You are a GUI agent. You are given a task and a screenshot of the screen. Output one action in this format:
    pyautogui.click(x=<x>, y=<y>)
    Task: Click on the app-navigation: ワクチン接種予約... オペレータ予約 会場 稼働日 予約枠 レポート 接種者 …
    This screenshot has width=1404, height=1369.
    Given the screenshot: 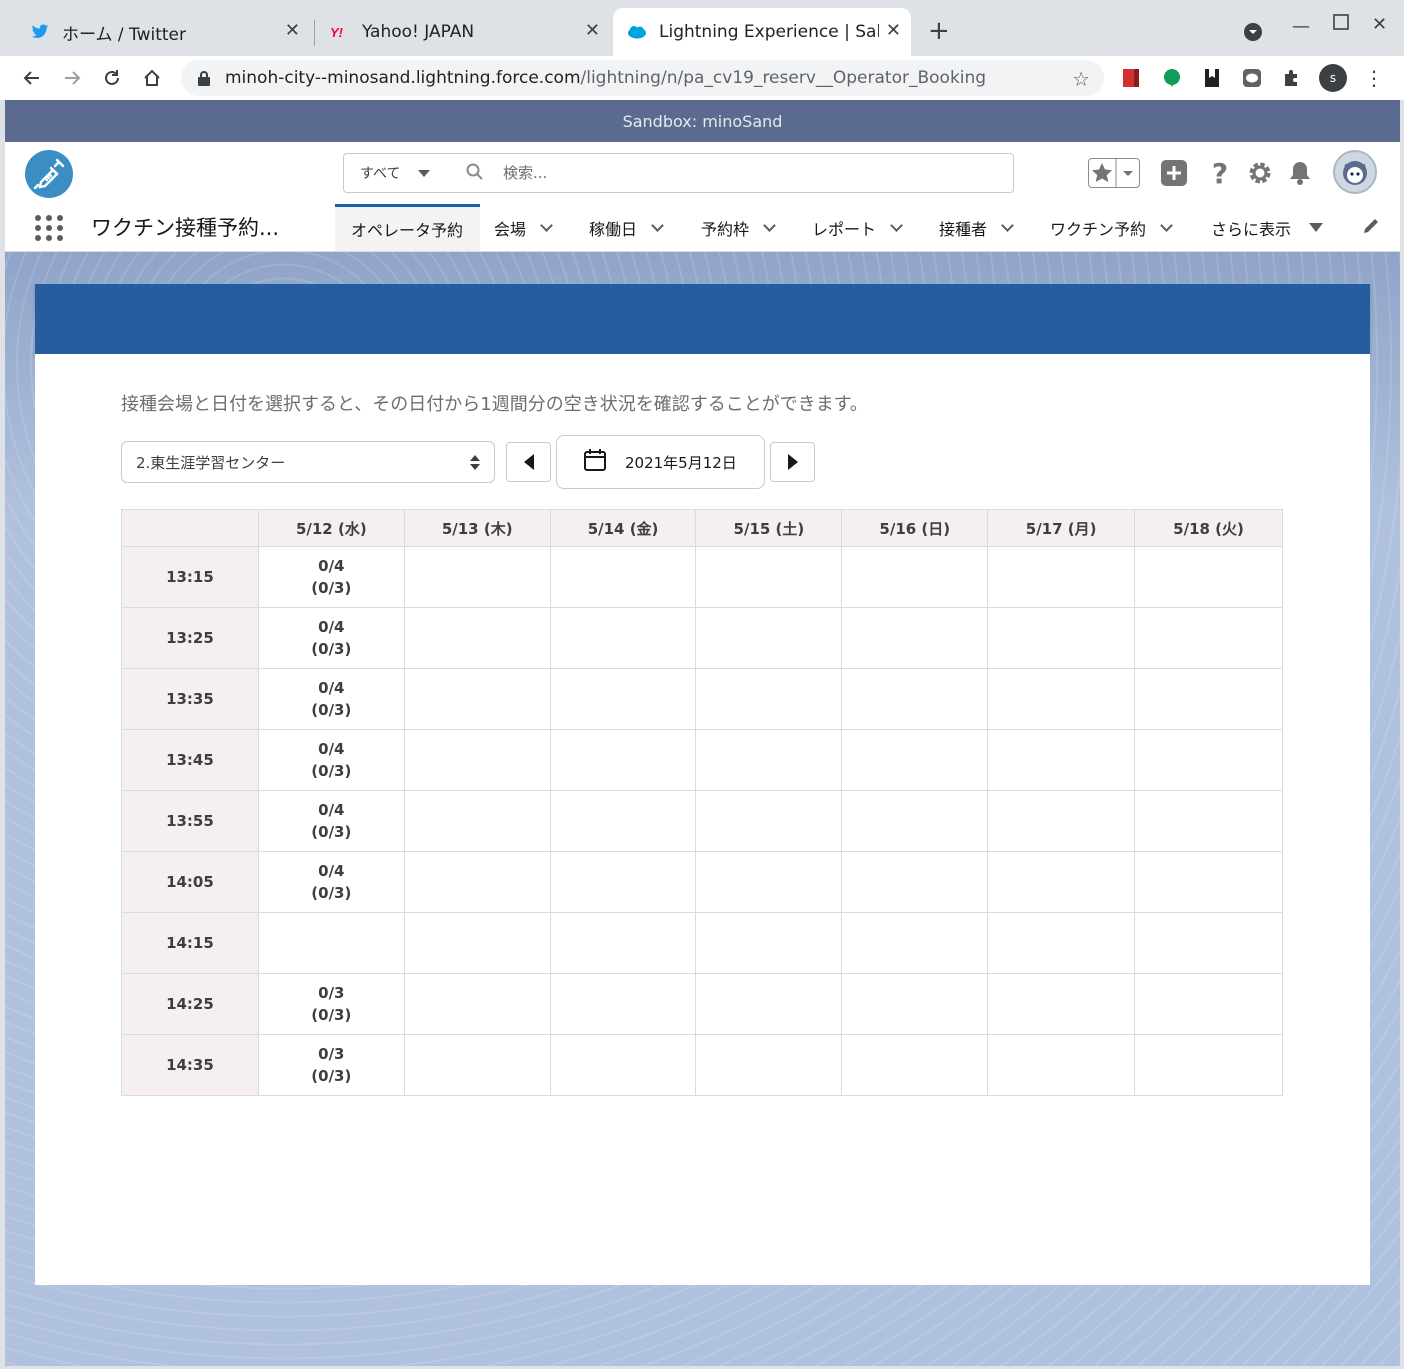 What is the action you would take?
    pyautogui.click(x=702, y=228)
    